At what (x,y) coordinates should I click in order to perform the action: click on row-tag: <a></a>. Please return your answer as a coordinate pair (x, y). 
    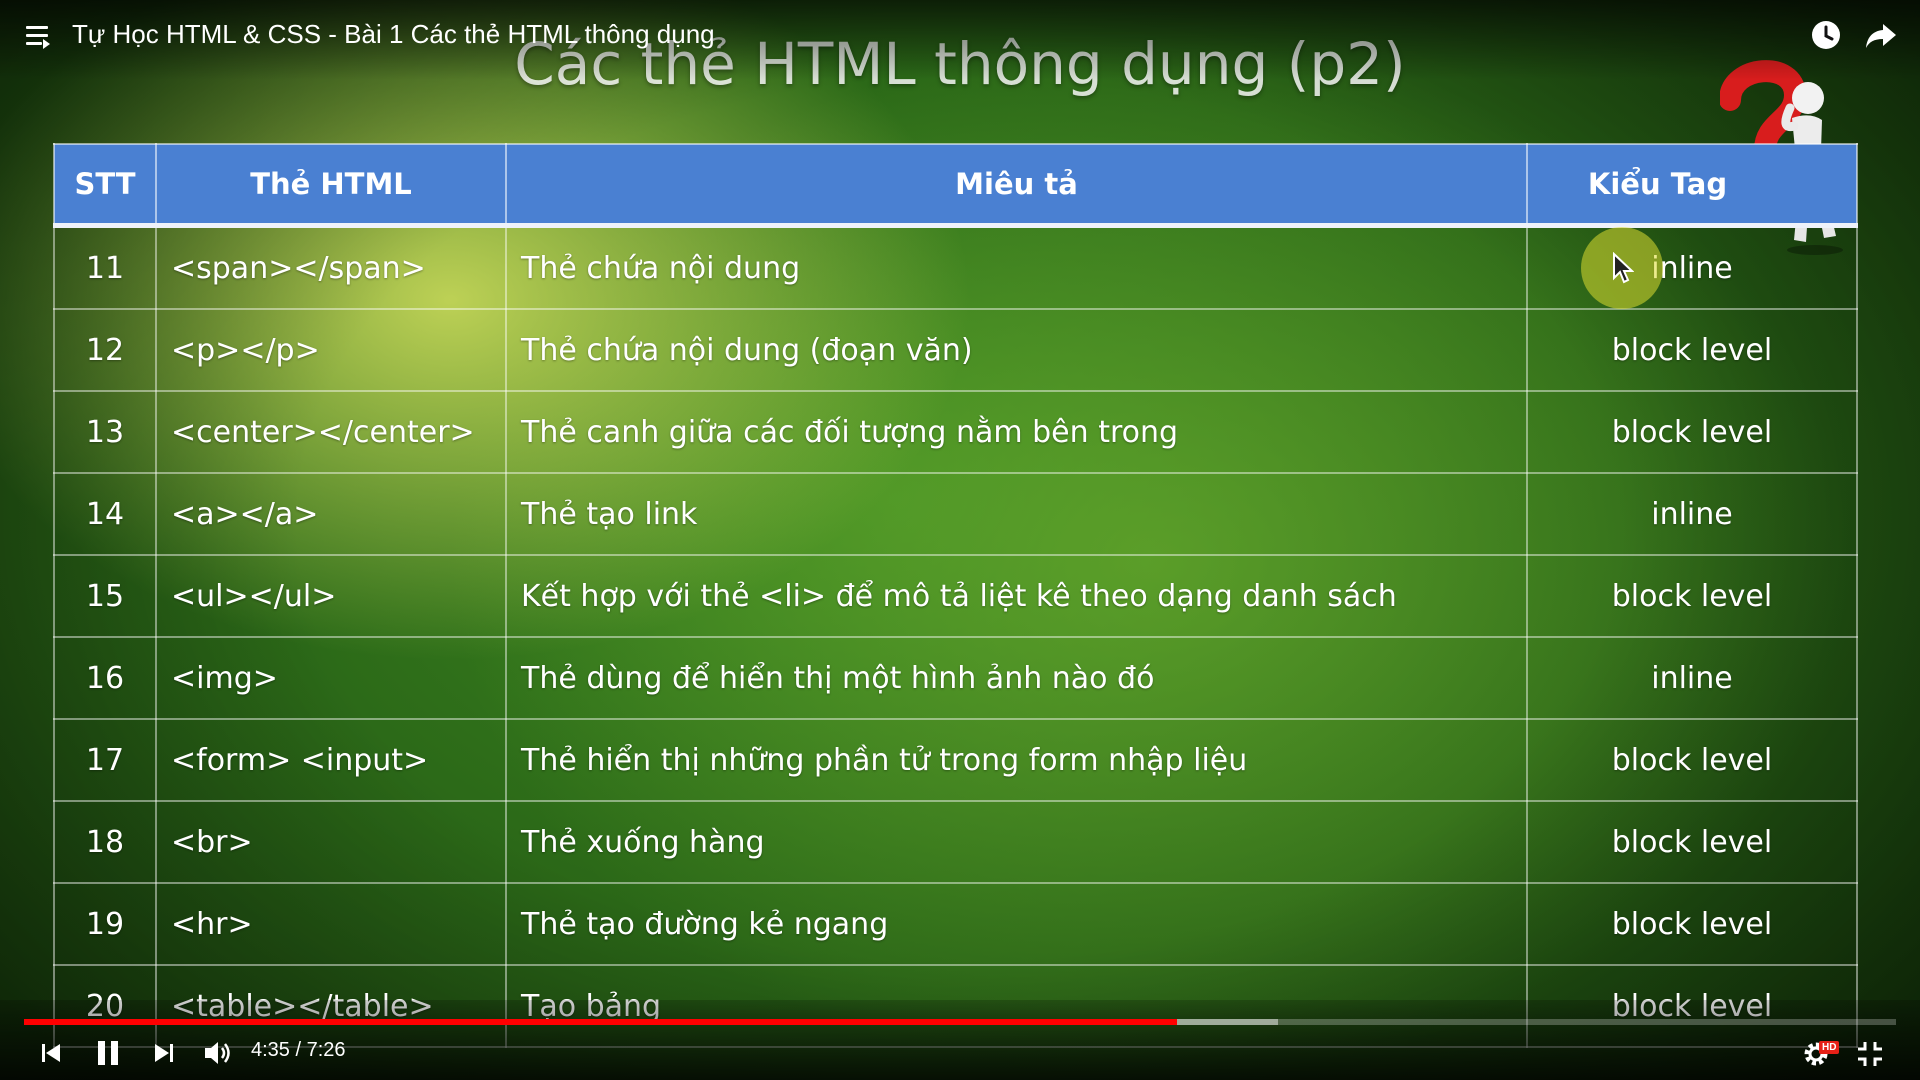
    Looking at the image, I should click on (331, 514).